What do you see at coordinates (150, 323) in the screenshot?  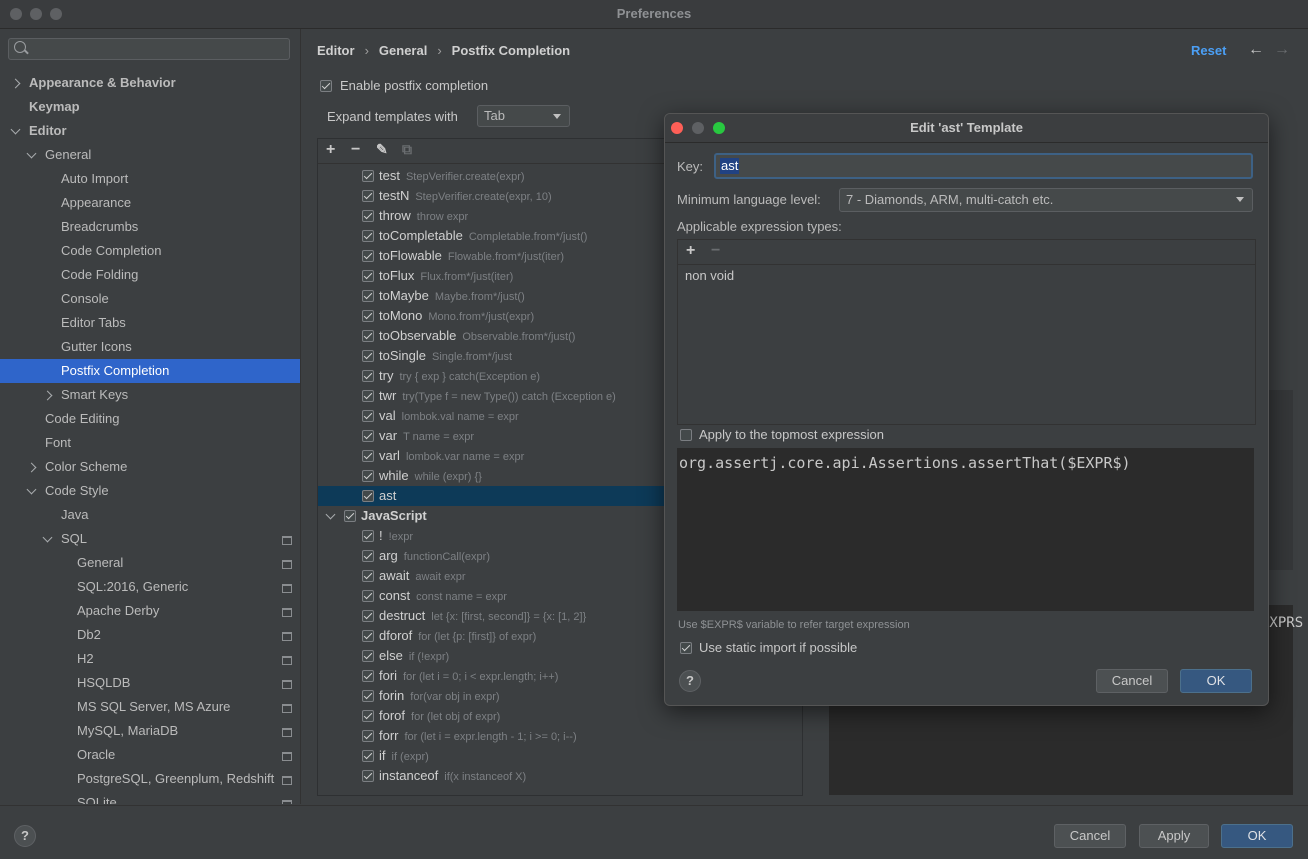 I see `sidebar-item: Editor Tabs` at bounding box center [150, 323].